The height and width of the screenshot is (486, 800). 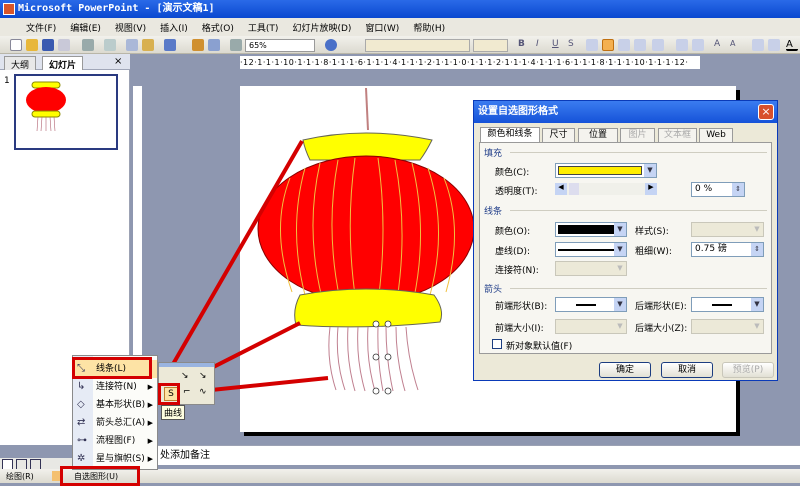 What do you see at coordinates (185, 455) in the screenshot?
I see `notes-placeholder: 处添加备注` at bounding box center [185, 455].